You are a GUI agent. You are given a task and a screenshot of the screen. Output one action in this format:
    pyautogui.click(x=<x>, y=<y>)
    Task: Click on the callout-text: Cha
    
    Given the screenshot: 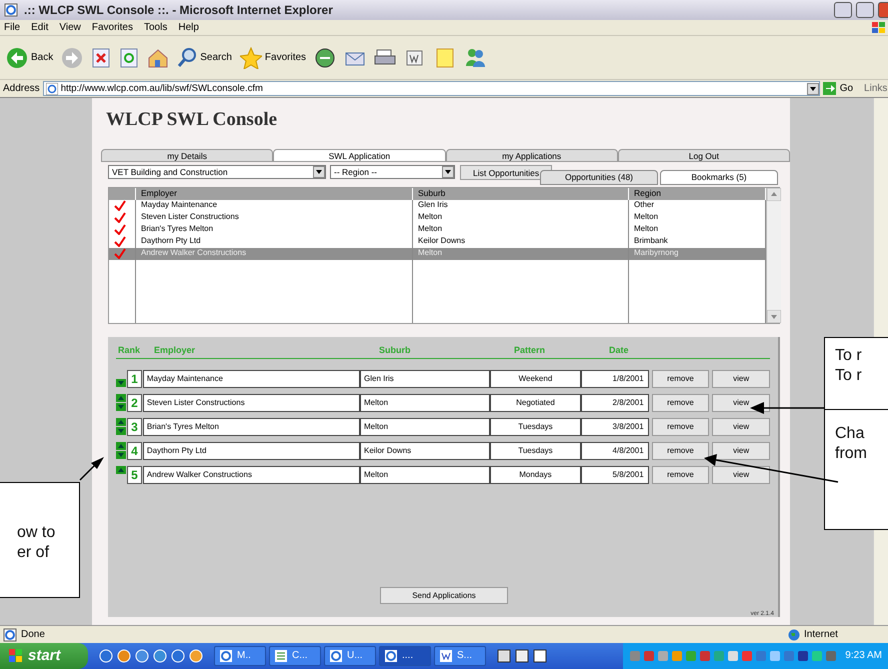 What is the action you would take?
    pyautogui.click(x=850, y=434)
    